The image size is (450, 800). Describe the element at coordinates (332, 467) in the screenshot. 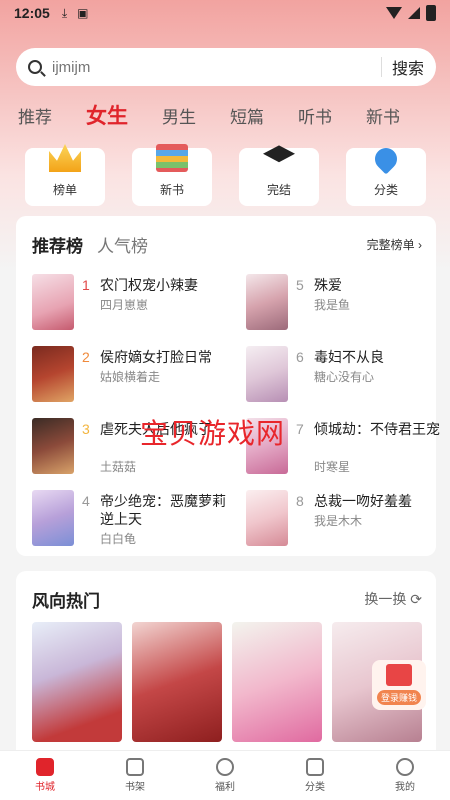

I see `book-author: 时寒星` at that location.